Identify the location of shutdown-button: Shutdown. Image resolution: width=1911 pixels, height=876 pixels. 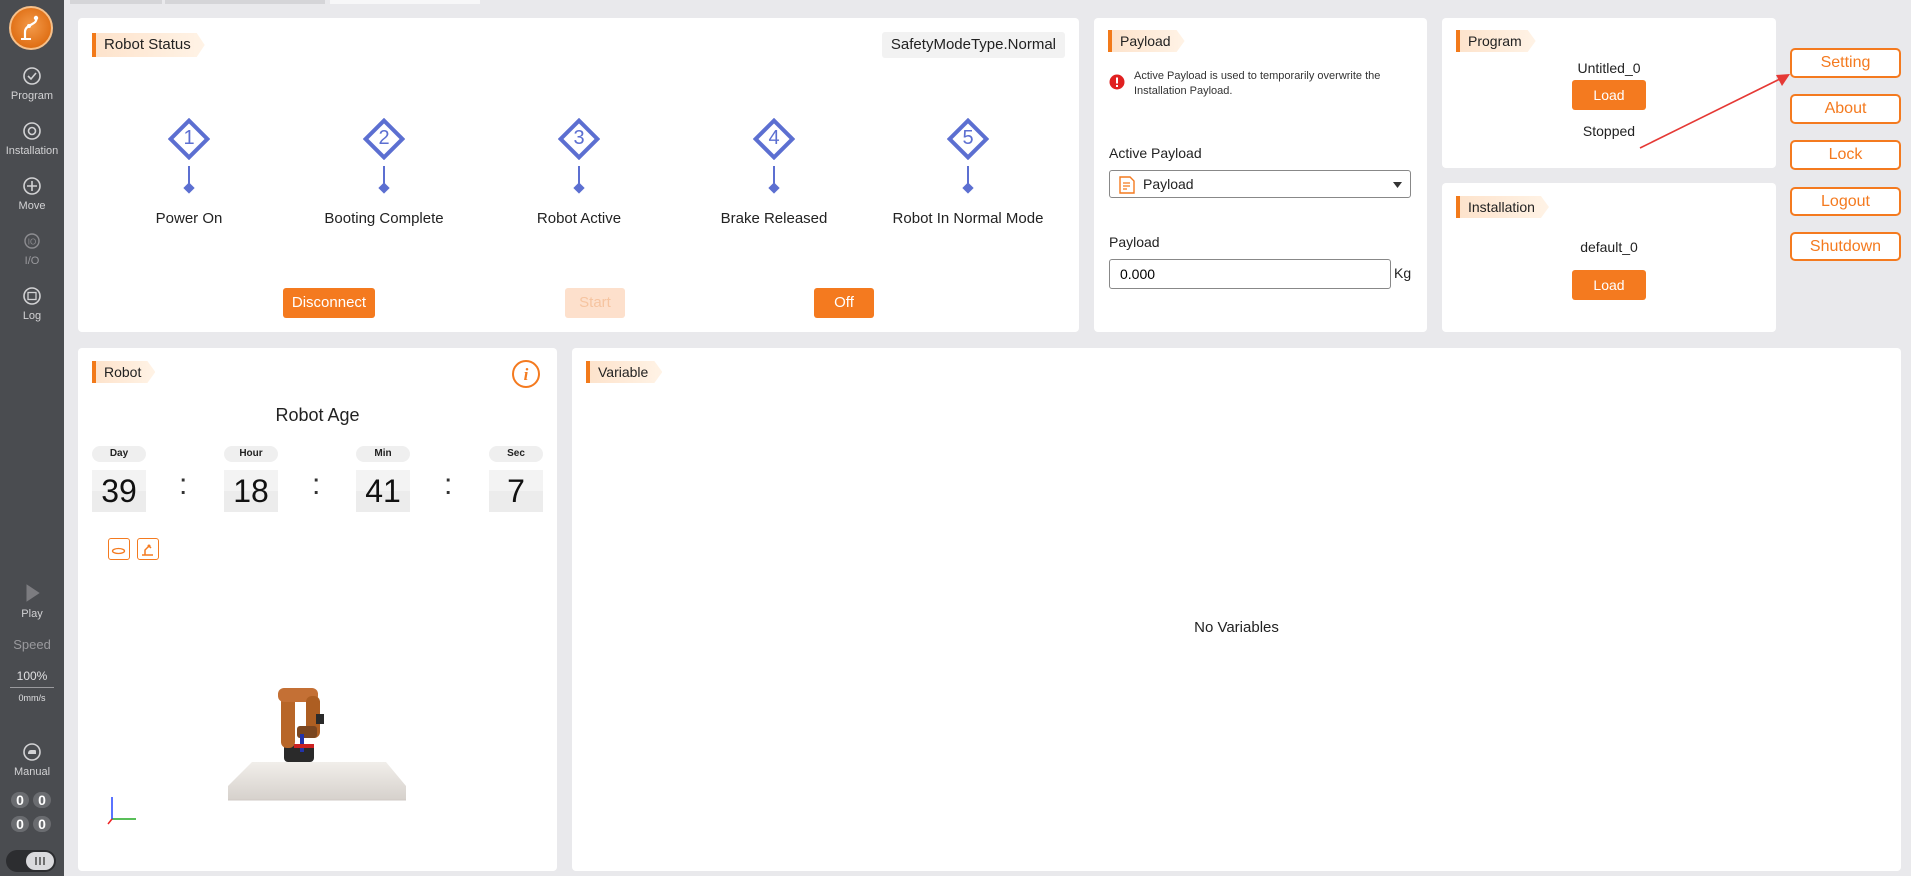
(1845, 246).